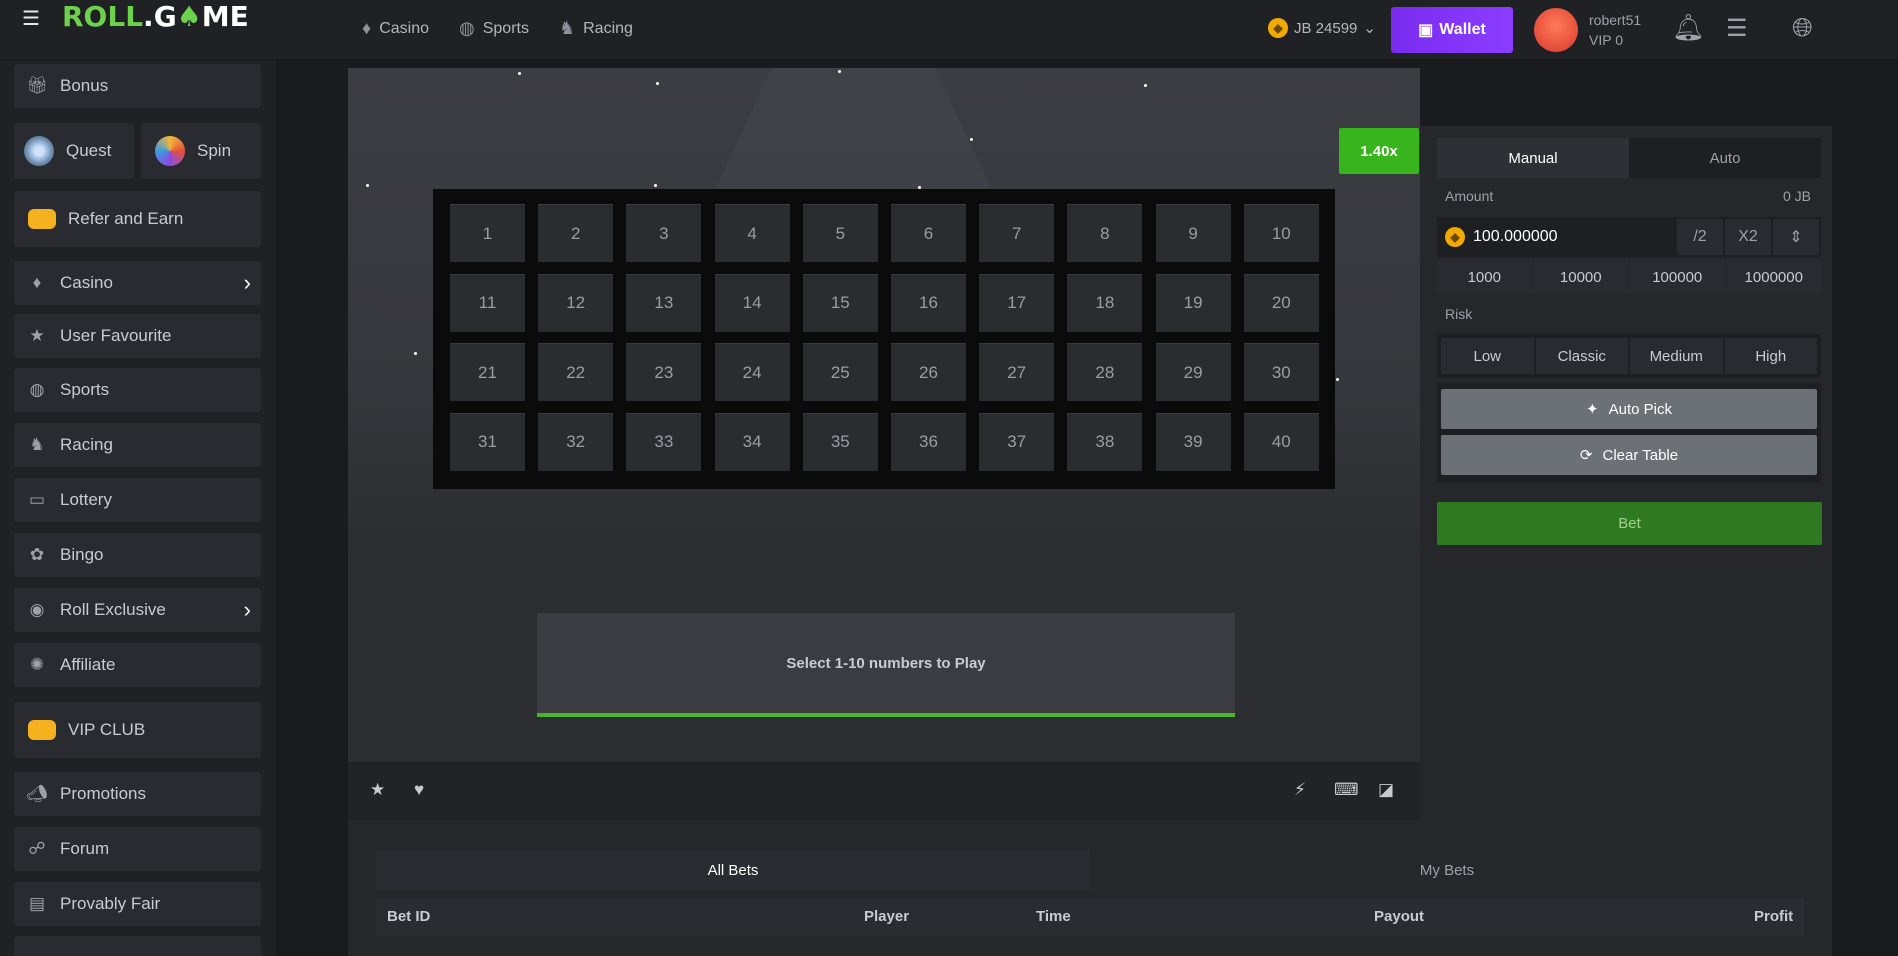 The width and height of the screenshot is (1898, 956). What do you see at coordinates (201, 151) in the screenshot?
I see `sidebar-item-spin: Spin` at bounding box center [201, 151].